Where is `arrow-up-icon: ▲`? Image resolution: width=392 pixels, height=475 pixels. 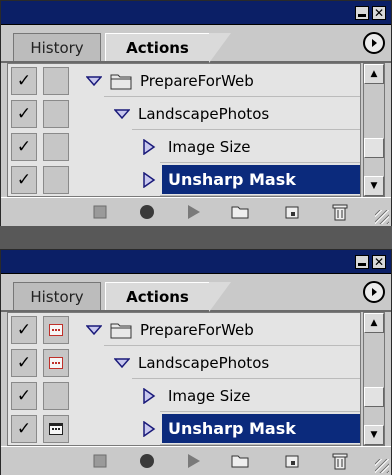
arrow-up-icon: ▲ is located at coordinates (374, 323).